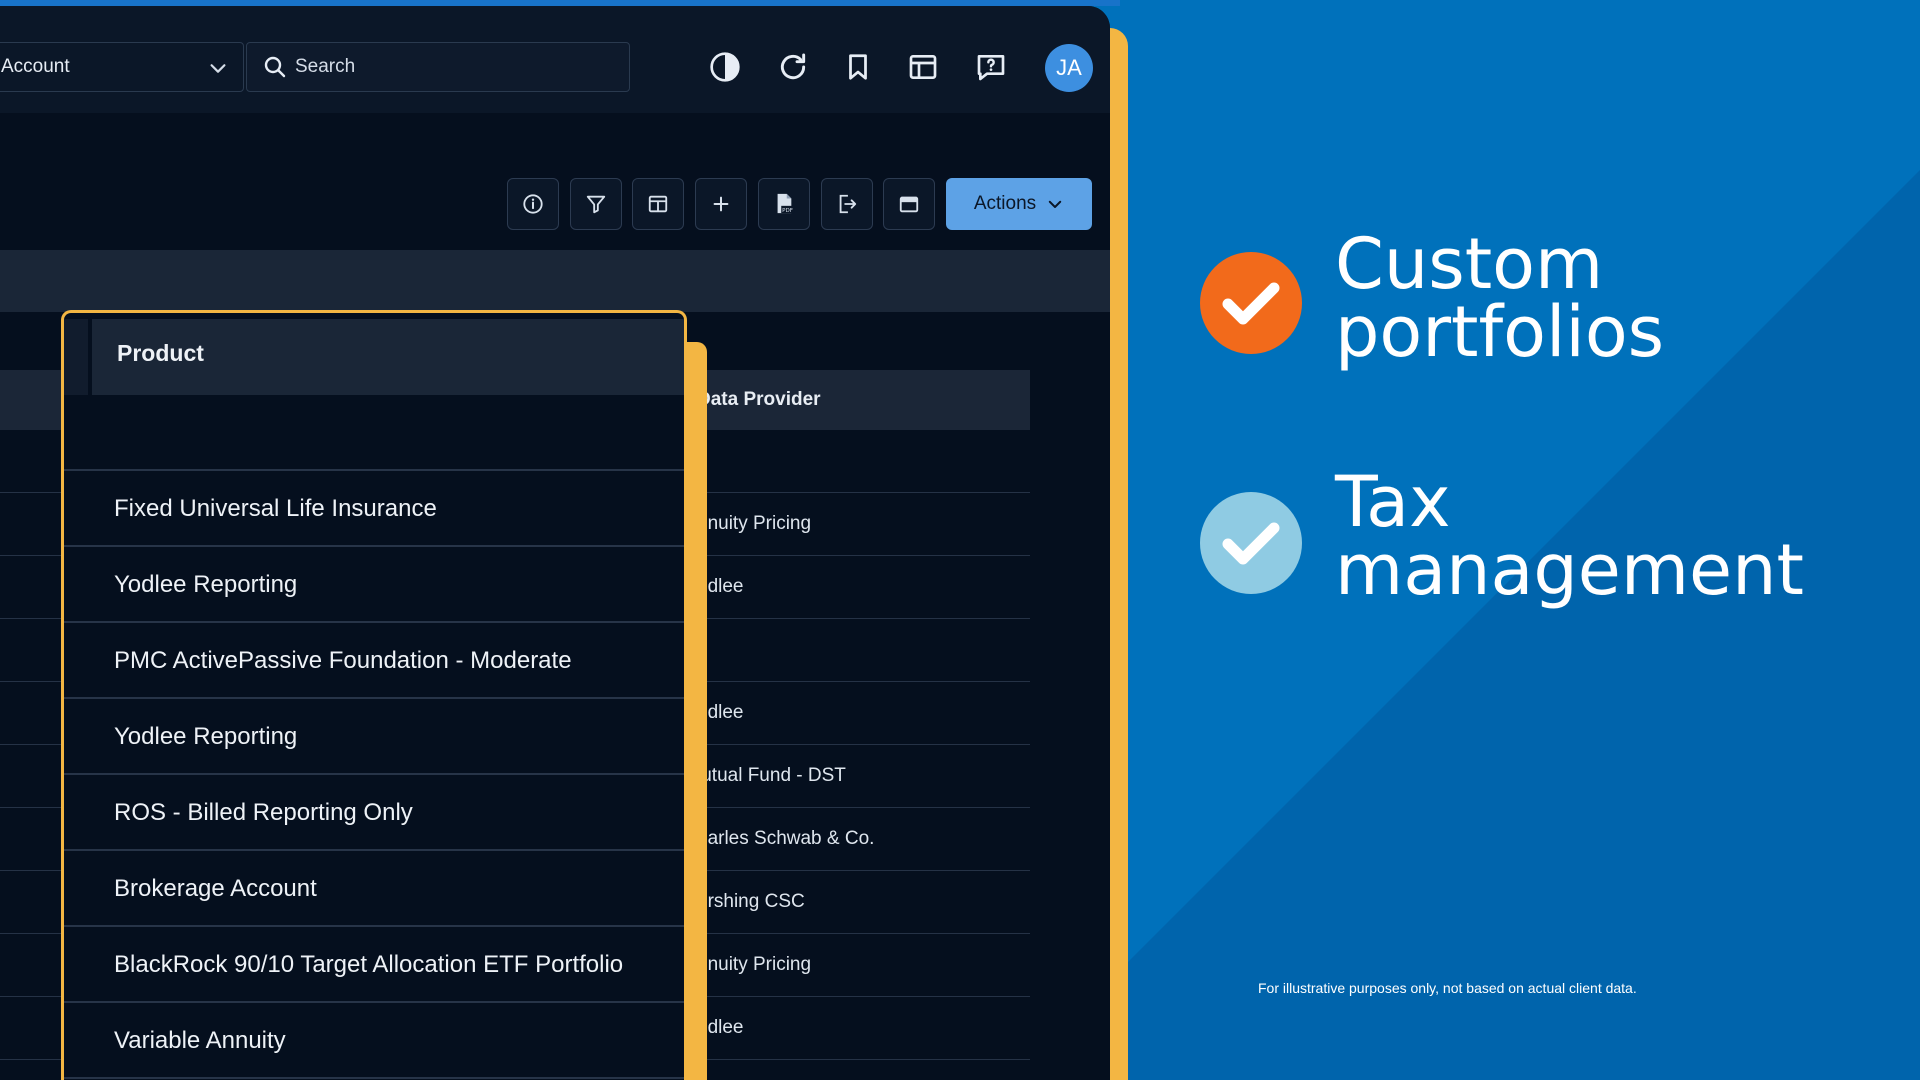 The width and height of the screenshot is (1920, 1080). I want to click on add-button, so click(721, 204).